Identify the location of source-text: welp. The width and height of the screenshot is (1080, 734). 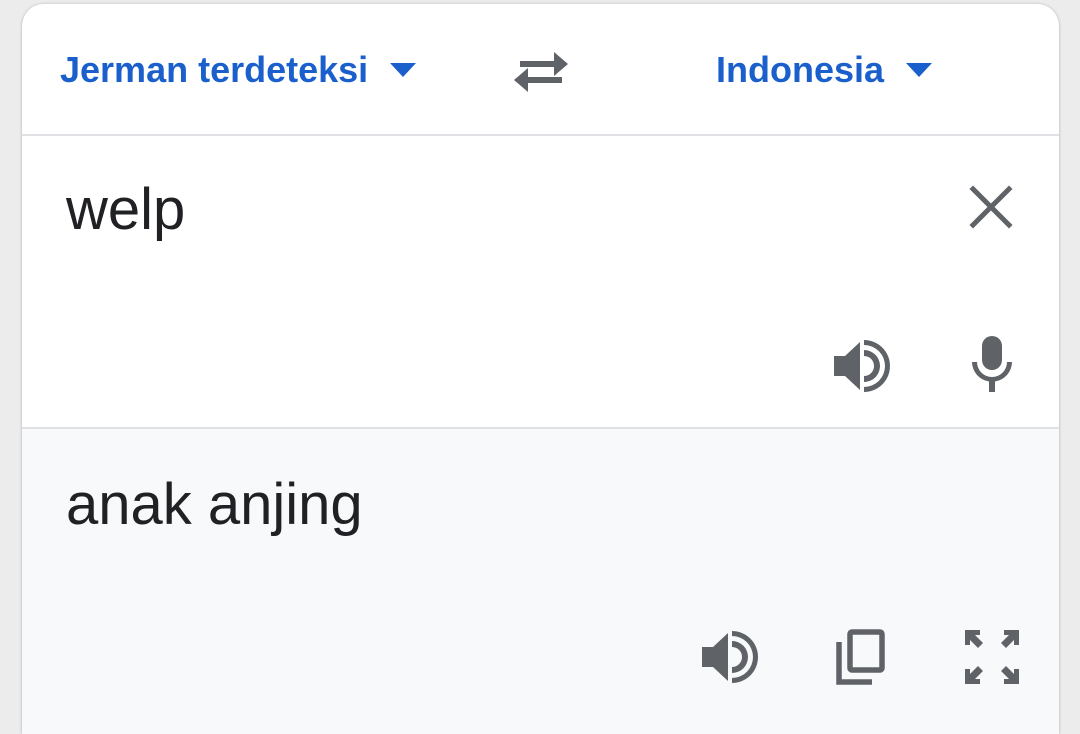
(125, 209).